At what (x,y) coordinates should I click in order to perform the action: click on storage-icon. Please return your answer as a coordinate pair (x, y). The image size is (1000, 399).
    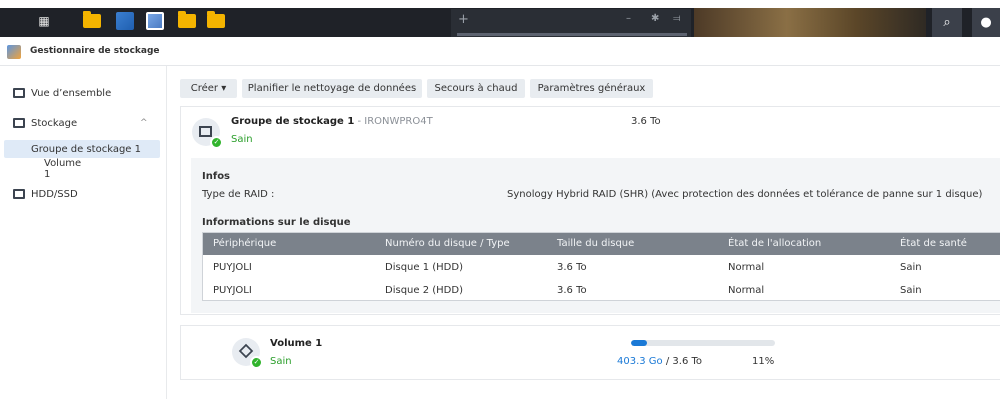
    Looking at the image, I should click on (19, 123).